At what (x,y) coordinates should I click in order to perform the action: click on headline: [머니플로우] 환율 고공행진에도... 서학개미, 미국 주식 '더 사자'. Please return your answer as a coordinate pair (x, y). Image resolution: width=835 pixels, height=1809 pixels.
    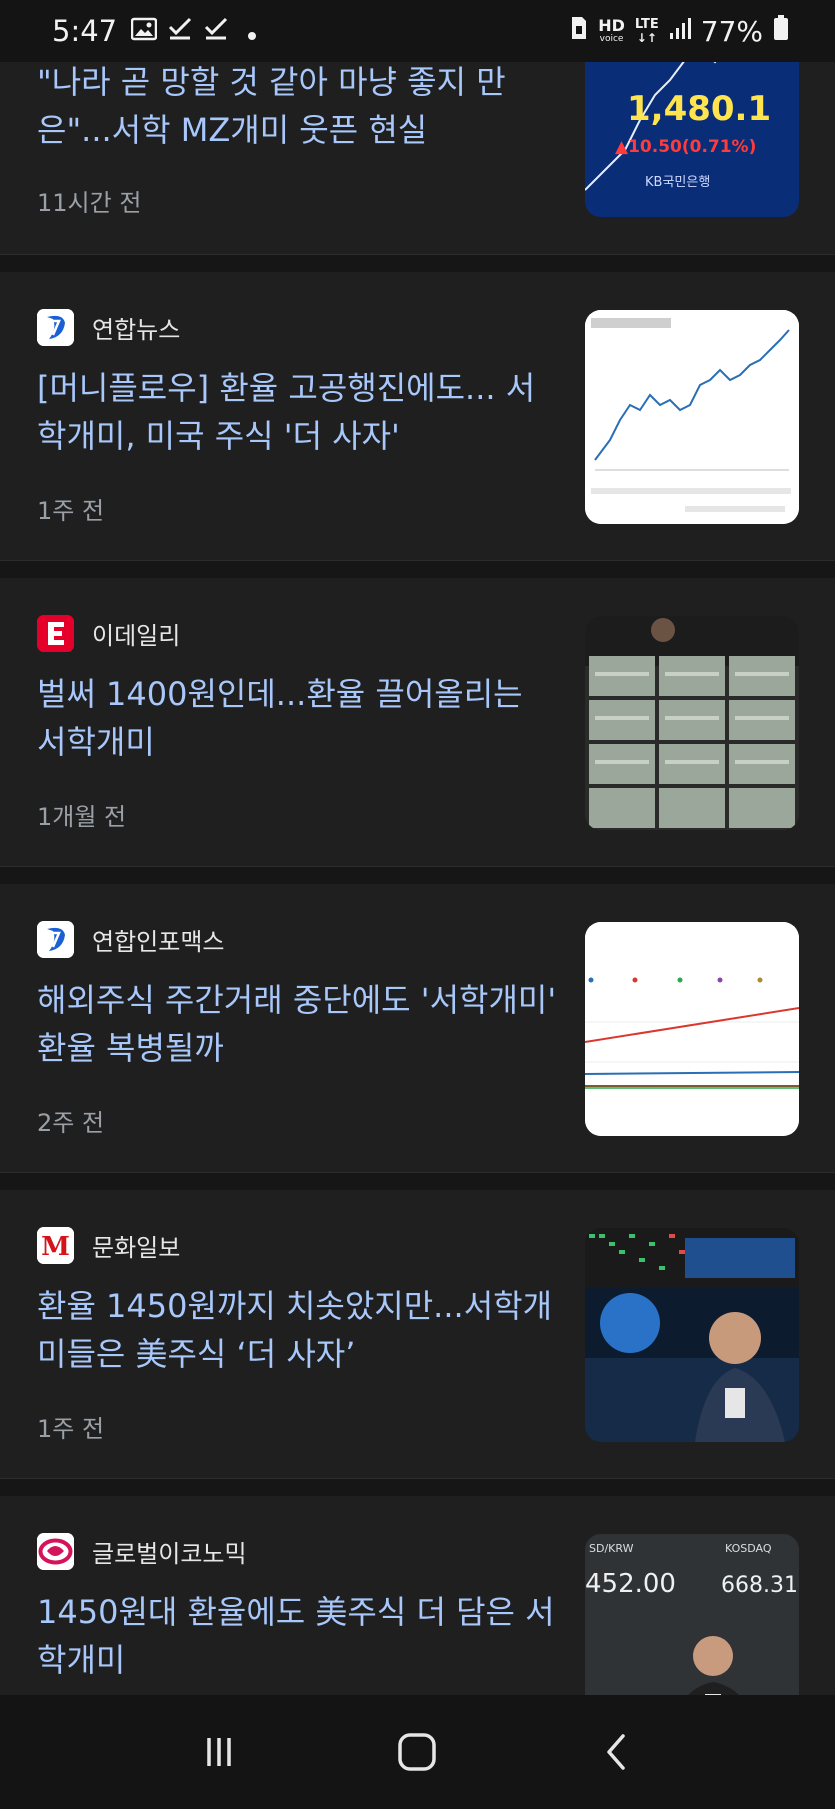
    Looking at the image, I should click on (297, 412).